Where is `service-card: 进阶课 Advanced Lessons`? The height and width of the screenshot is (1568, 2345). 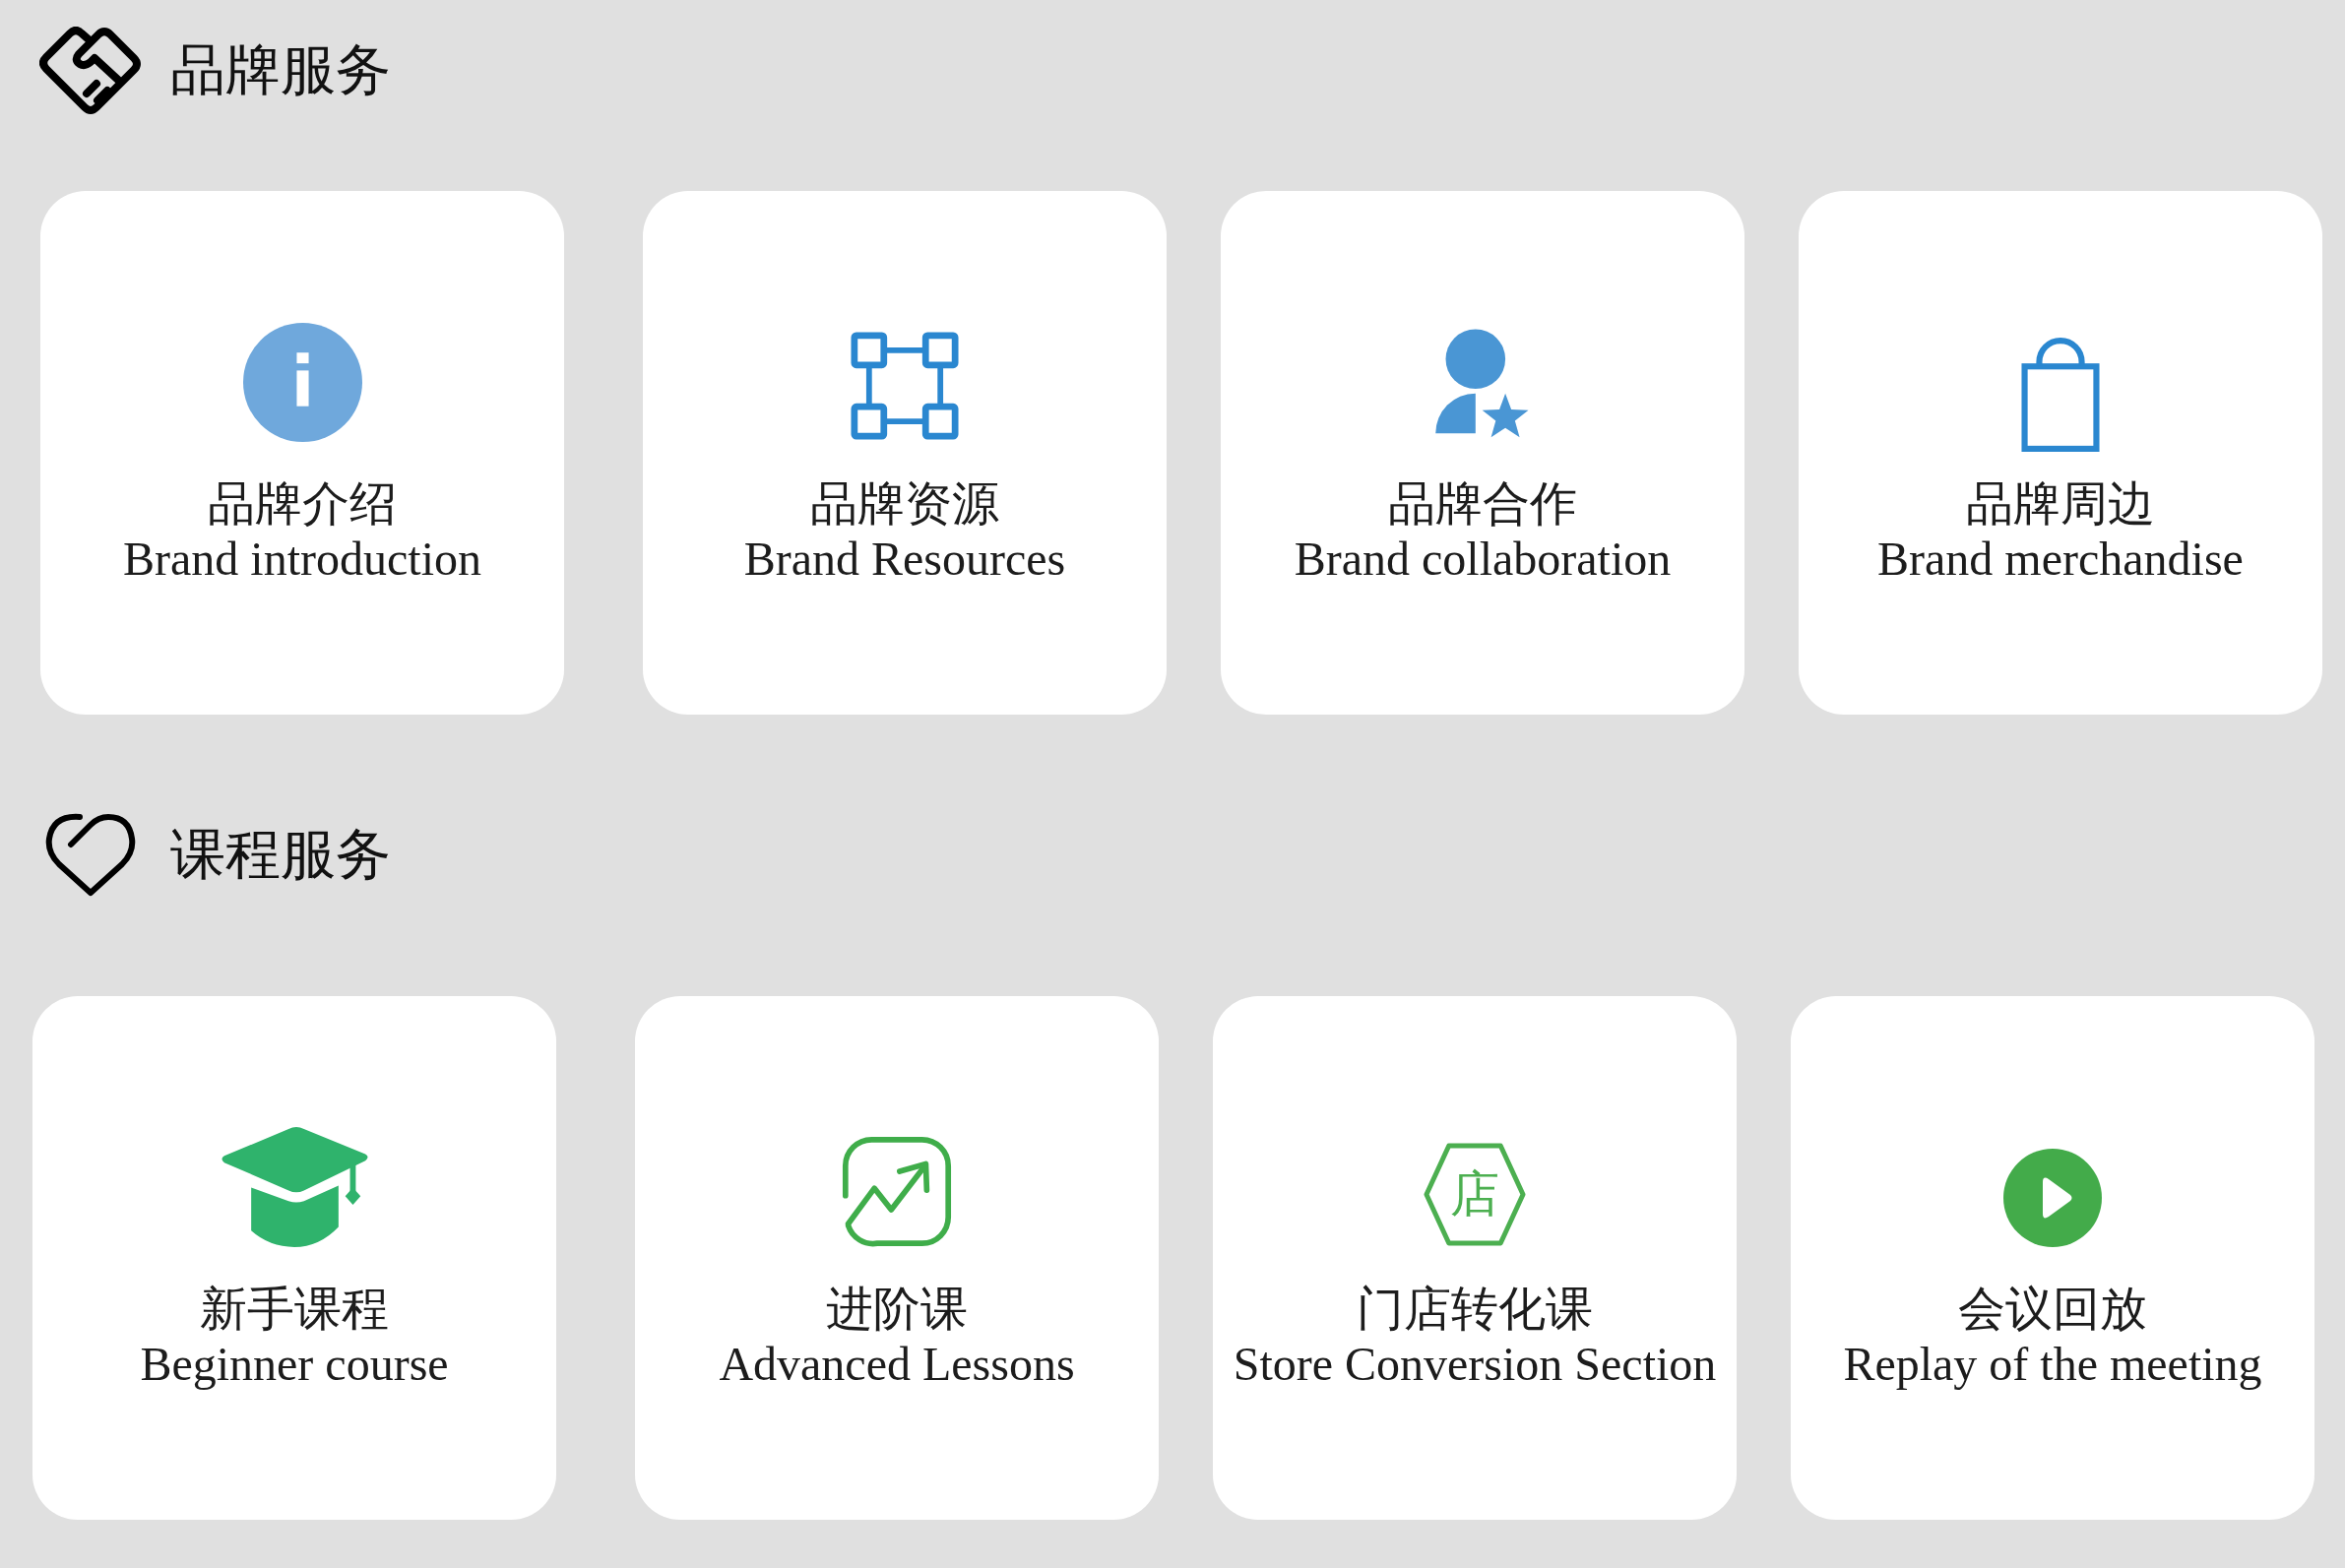
service-card: 进阶课 Advanced Lessons is located at coordinates (897, 1258).